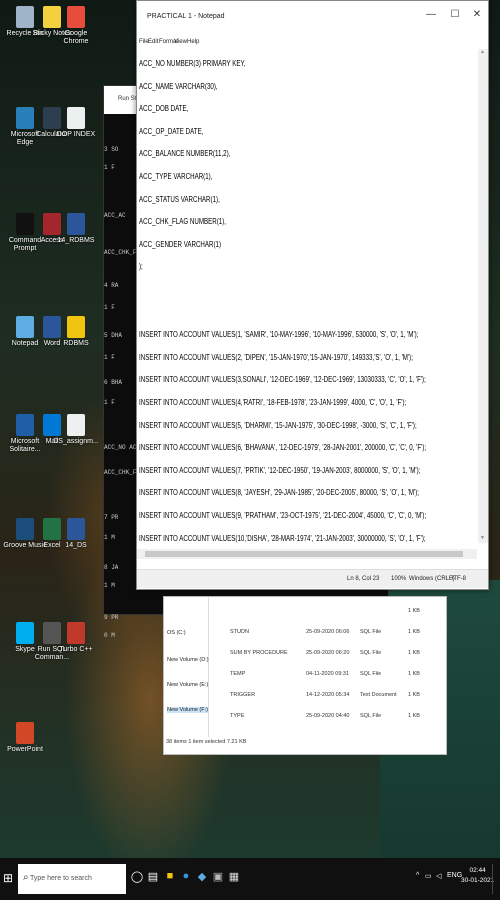  What do you see at coordinates (180, 42) in the screenshot?
I see `menu-item-view: View` at bounding box center [180, 42].